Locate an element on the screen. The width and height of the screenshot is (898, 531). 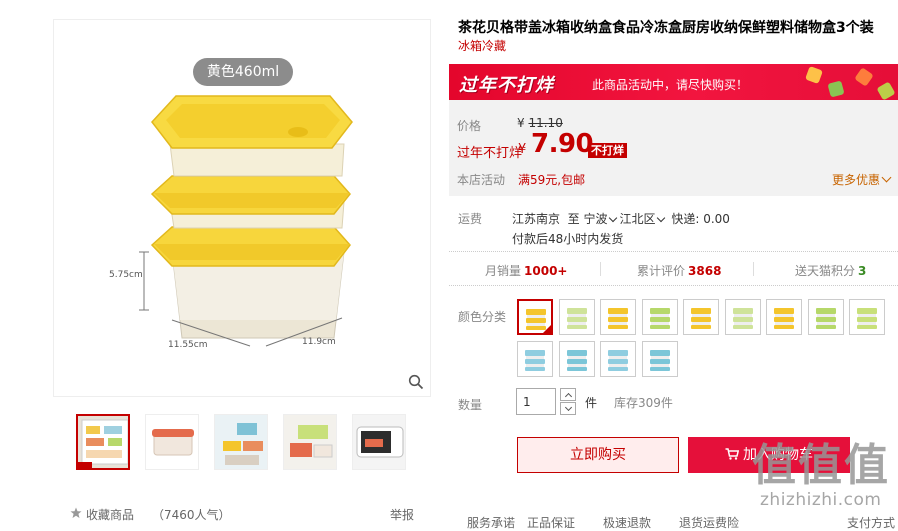
report-link: 举报 is located at coordinates (402, 514).